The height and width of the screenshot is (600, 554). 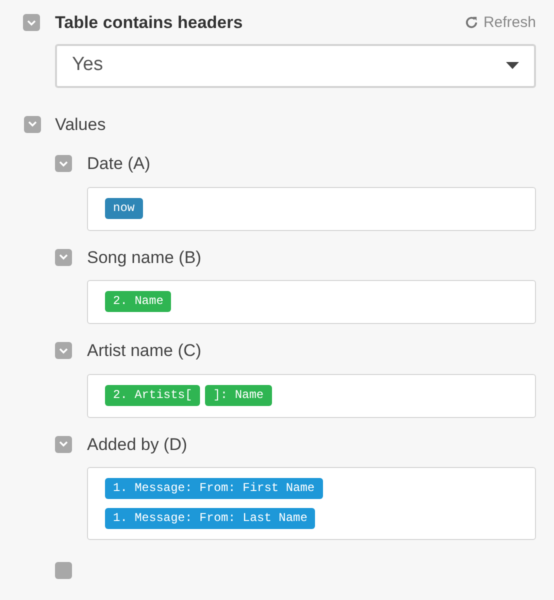 What do you see at coordinates (210, 518) in the screenshot?
I see `mapping-tag: 1. Message: From: Last Name` at bounding box center [210, 518].